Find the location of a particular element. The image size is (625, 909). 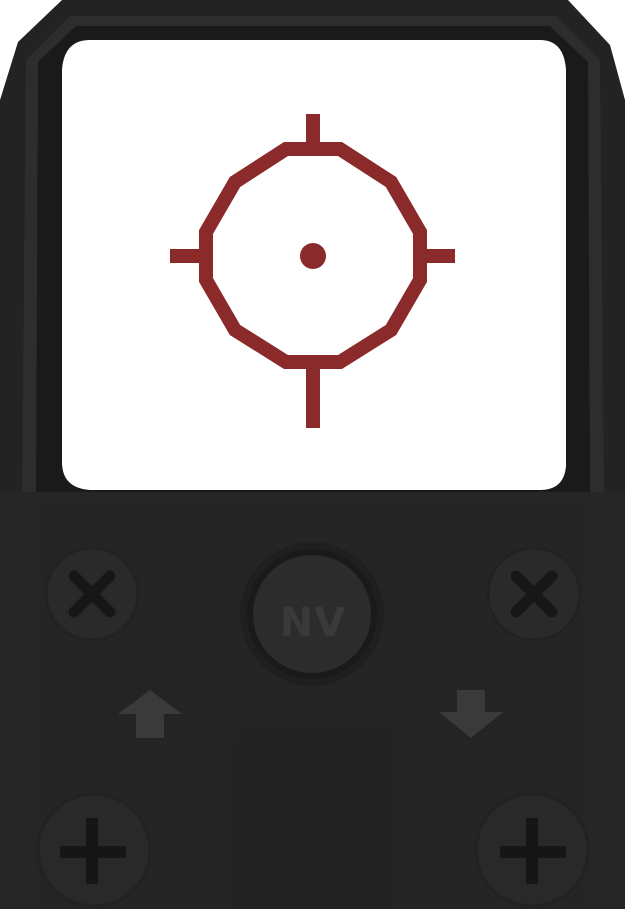

lower-body-recess is located at coordinates (312, 818).